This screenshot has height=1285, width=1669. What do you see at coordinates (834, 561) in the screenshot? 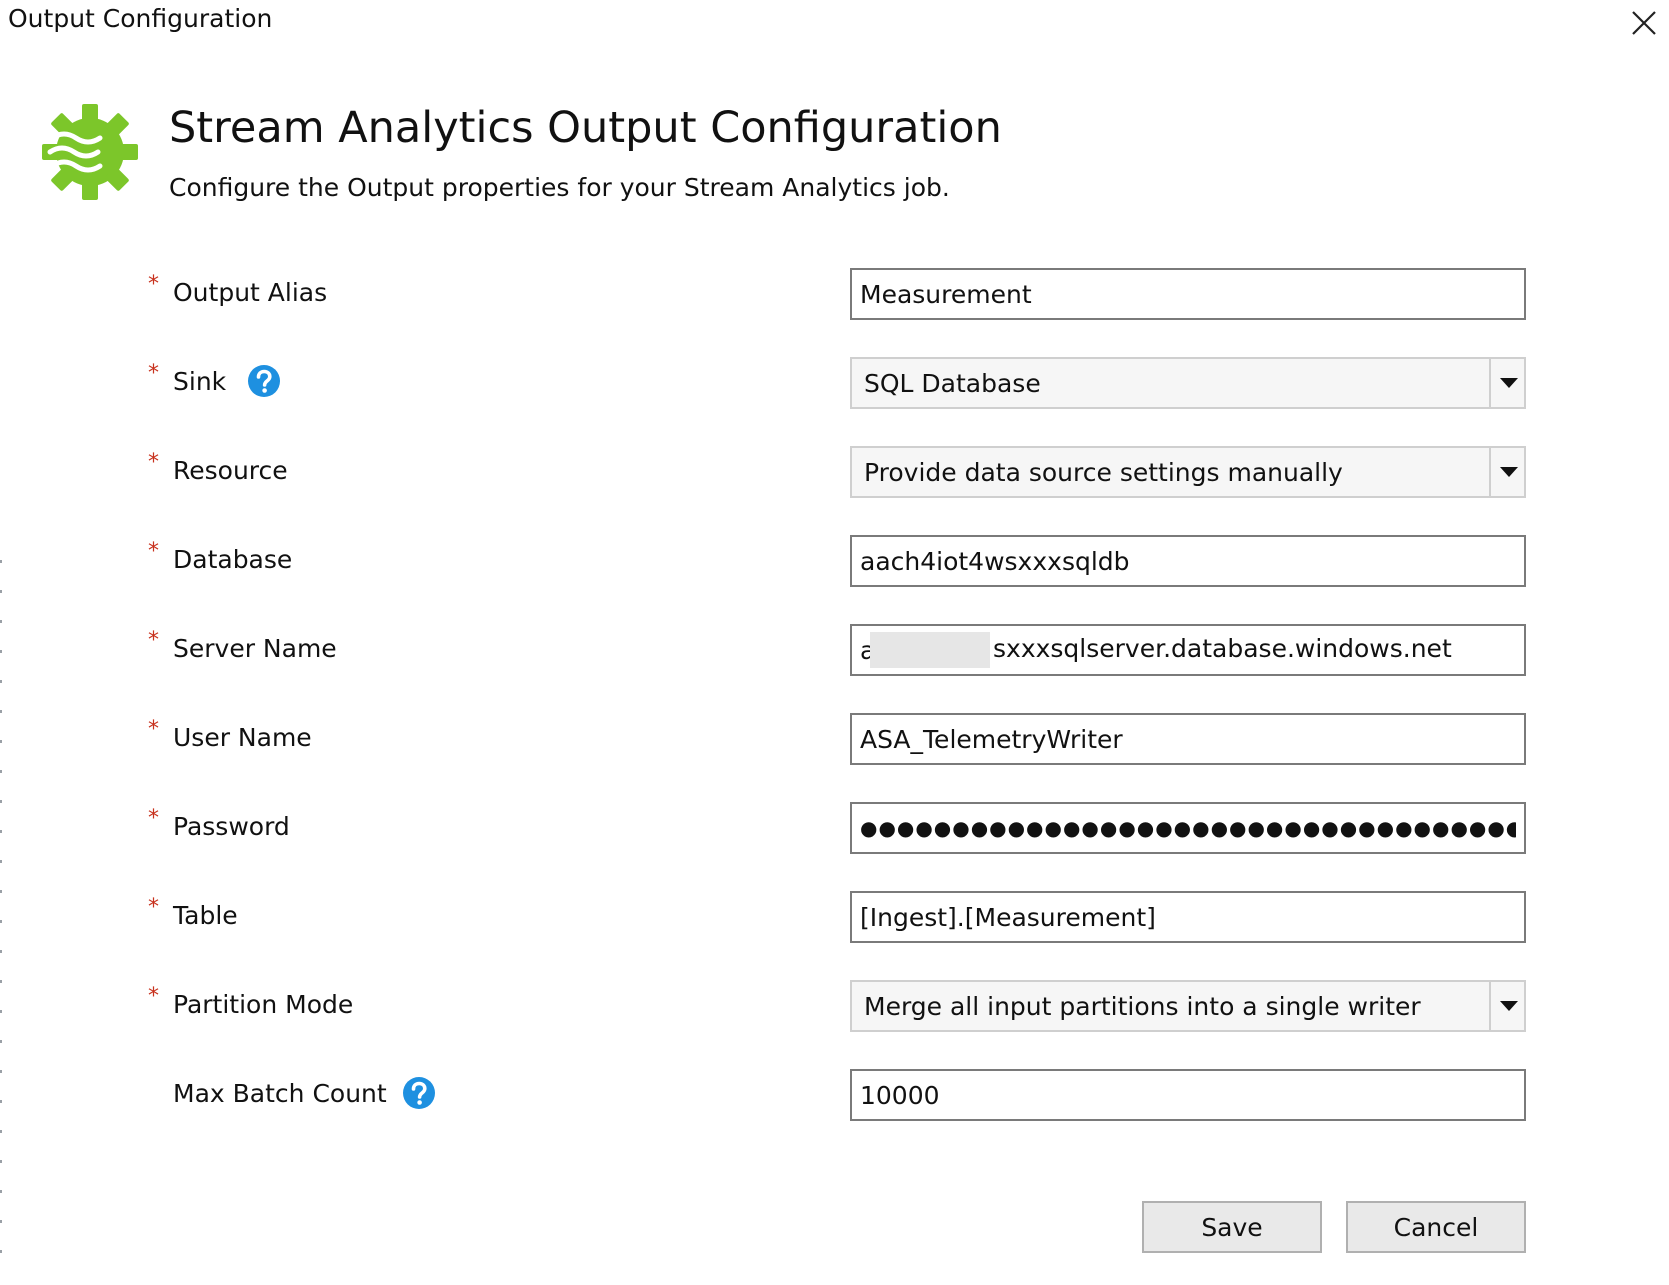
I see `database-row: * Database` at bounding box center [834, 561].